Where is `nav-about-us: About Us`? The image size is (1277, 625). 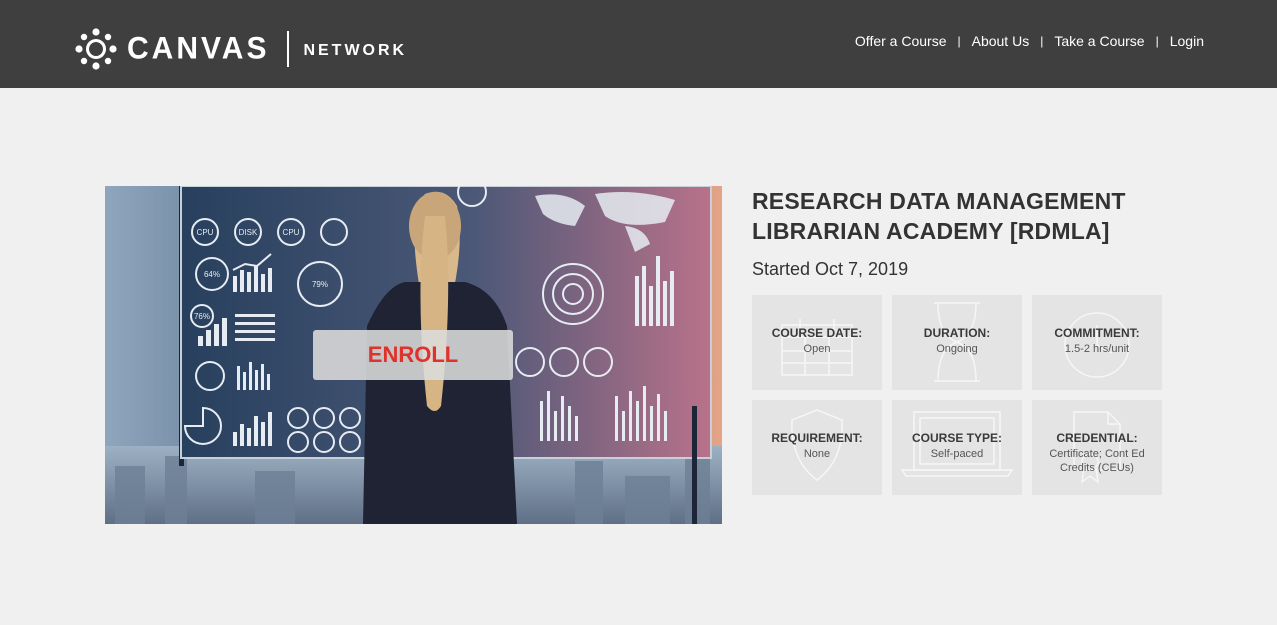
nav-about-us: About Us is located at coordinates (1001, 41).